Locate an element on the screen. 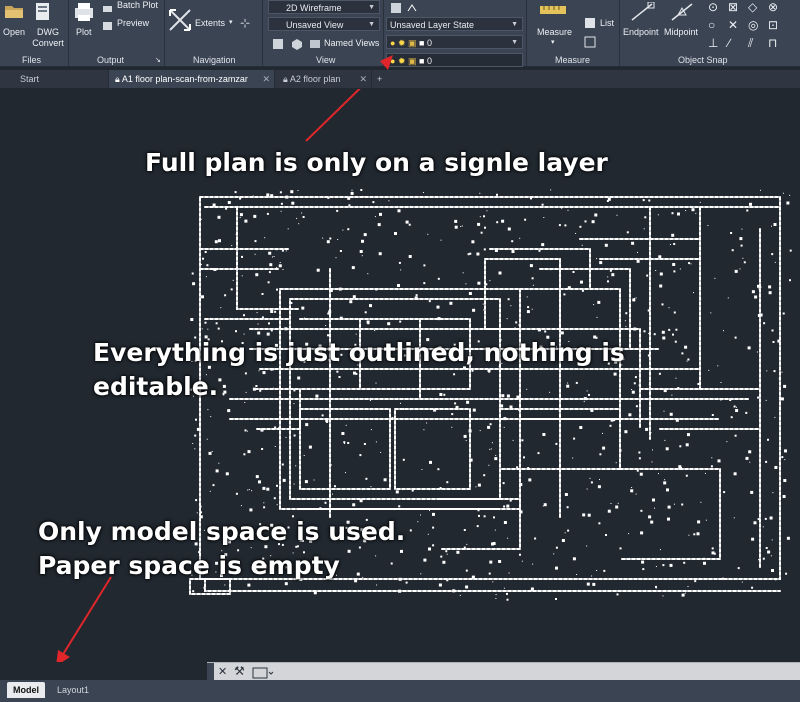  dwg-convert-button: DWG Convert is located at coordinates (48, 38).